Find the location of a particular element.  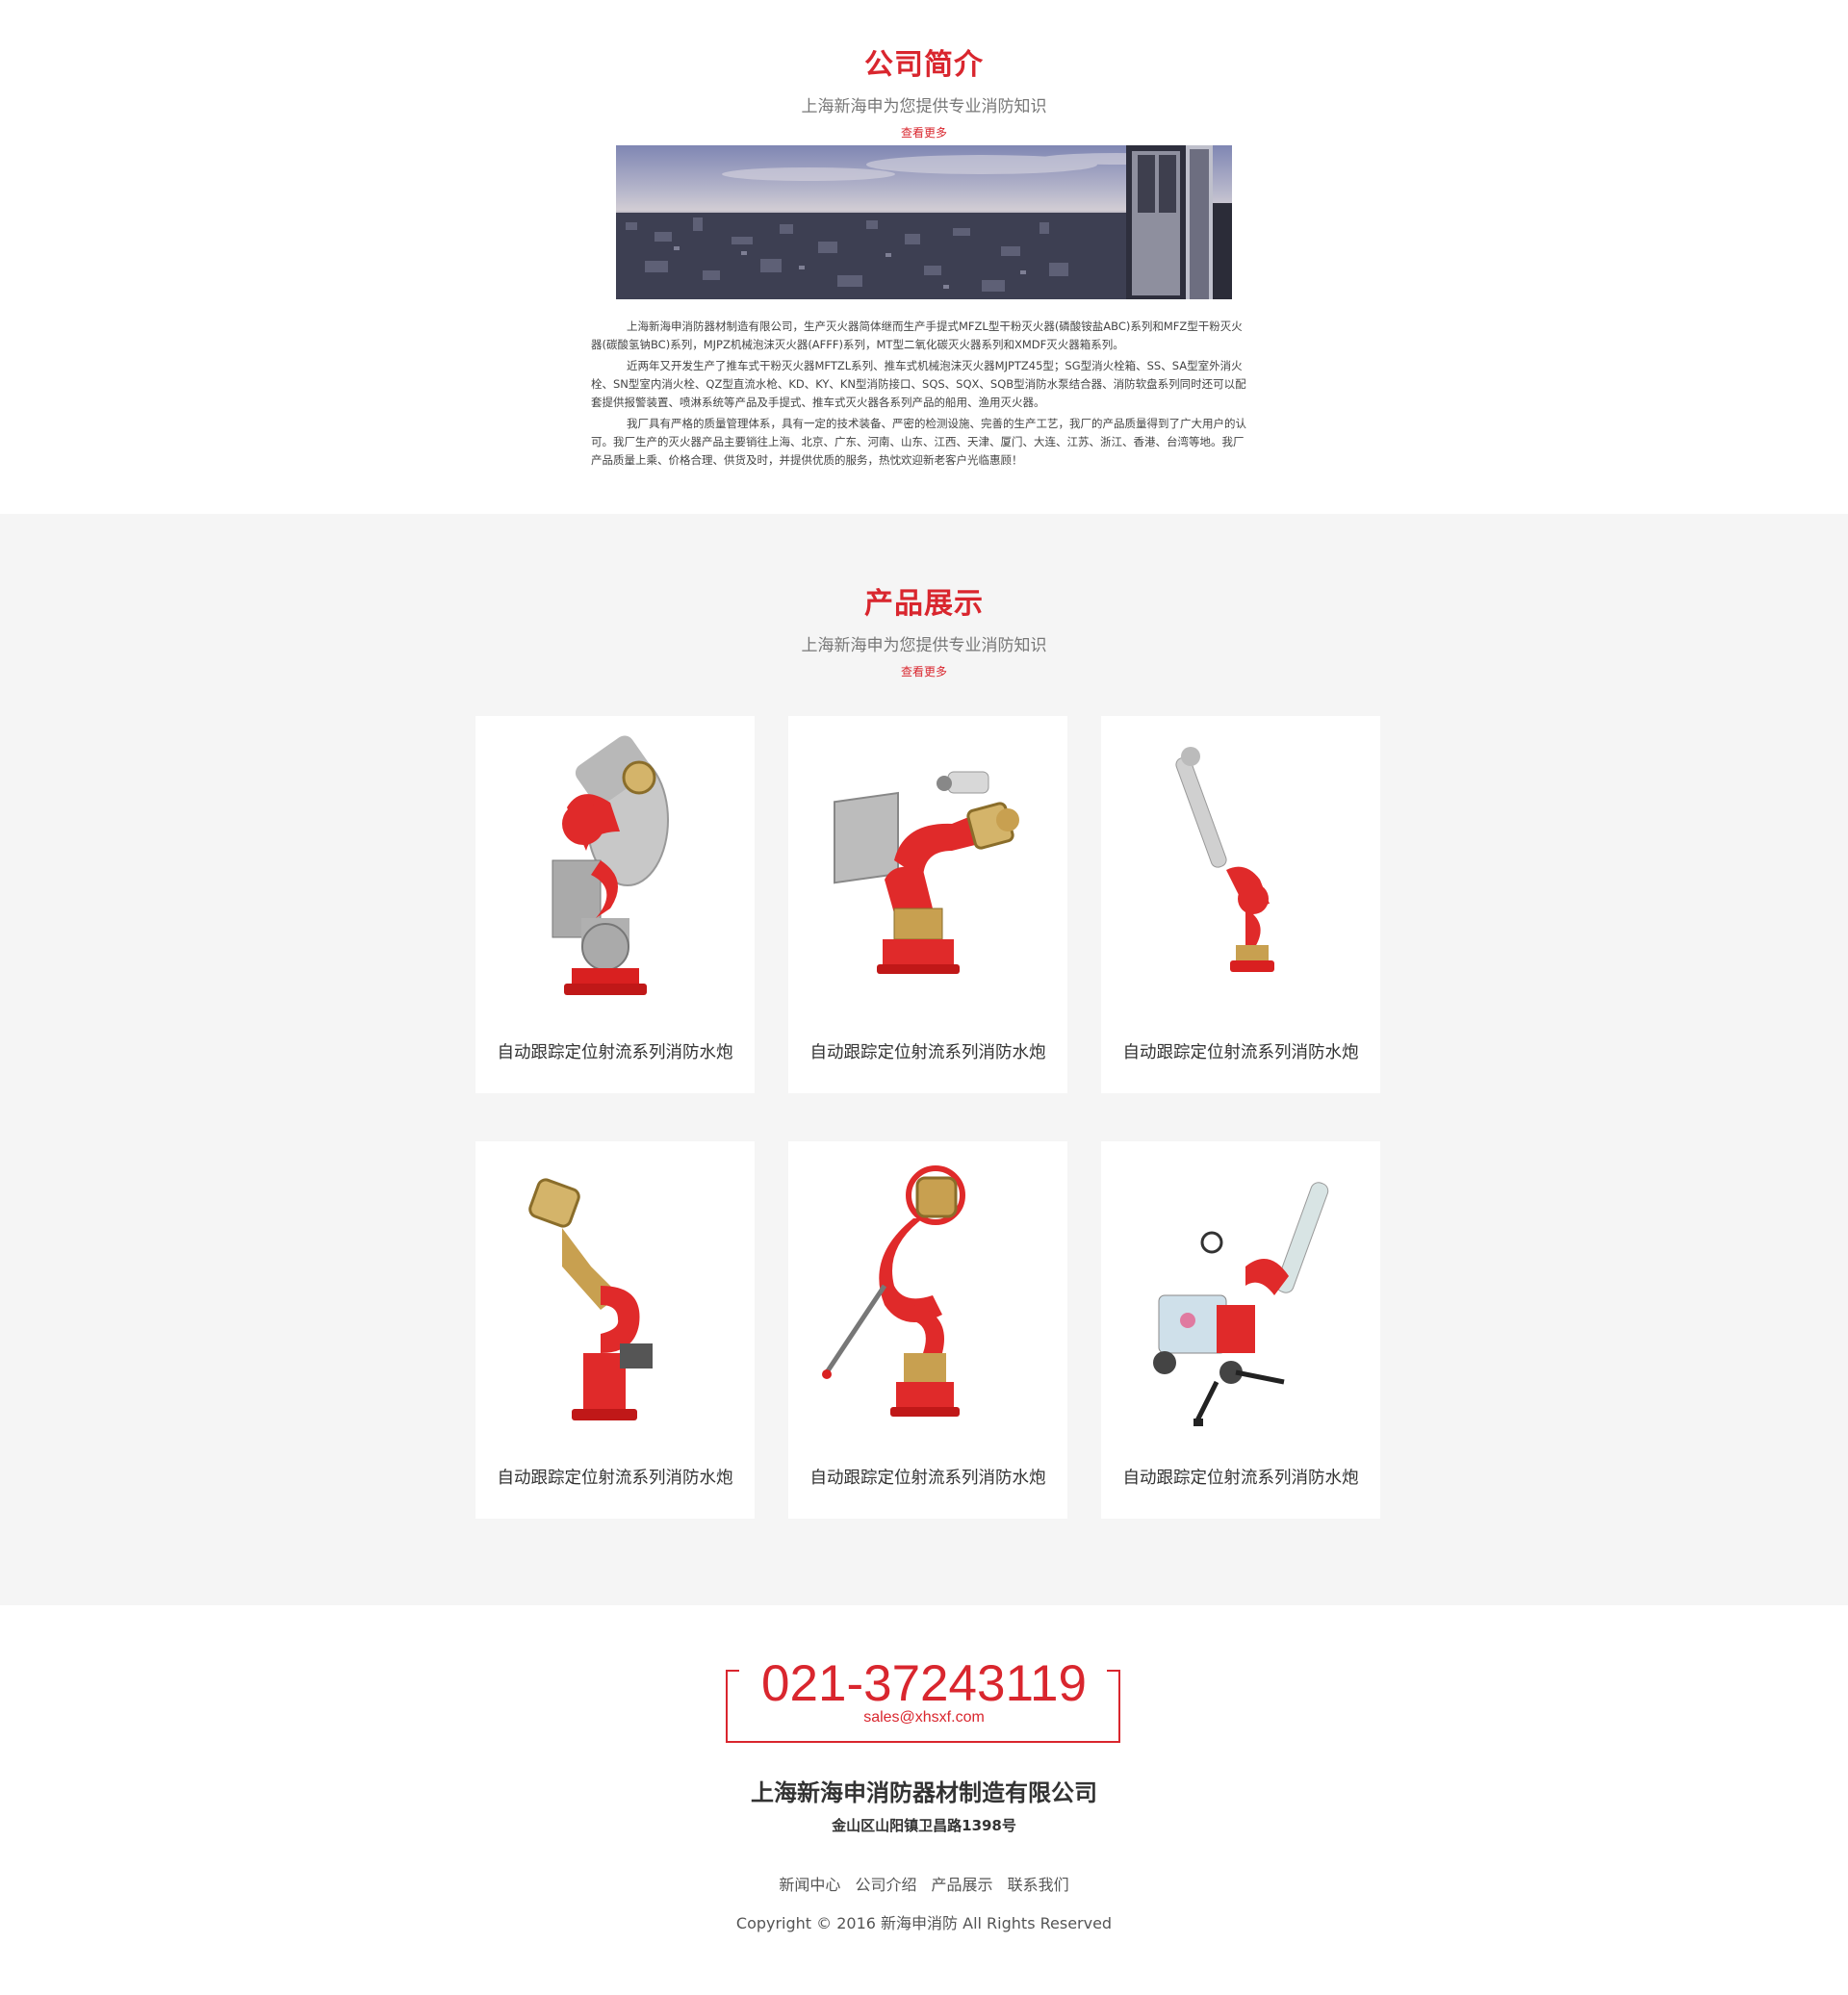

footer-link-products: 产品展示 is located at coordinates (962, 1885).